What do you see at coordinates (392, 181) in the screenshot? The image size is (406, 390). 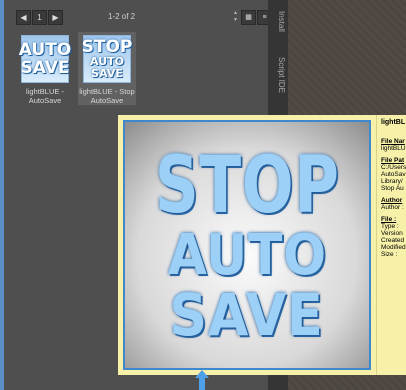 I see `file-path-line: Library/` at bounding box center [392, 181].